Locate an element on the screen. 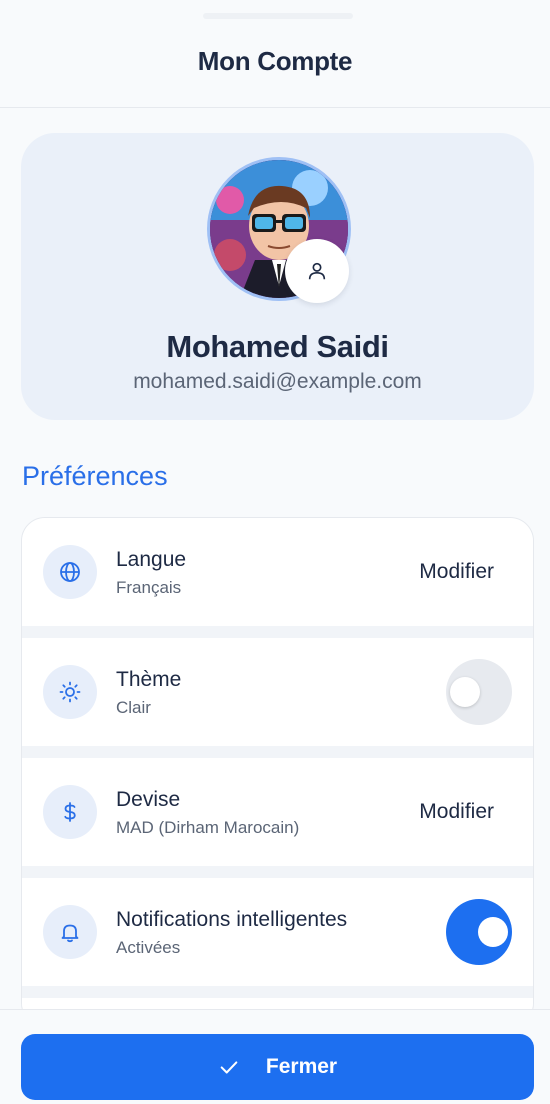 Image resolution: width=550 pixels, height=1104 pixels. close-button: Fermer is located at coordinates (277, 1067).